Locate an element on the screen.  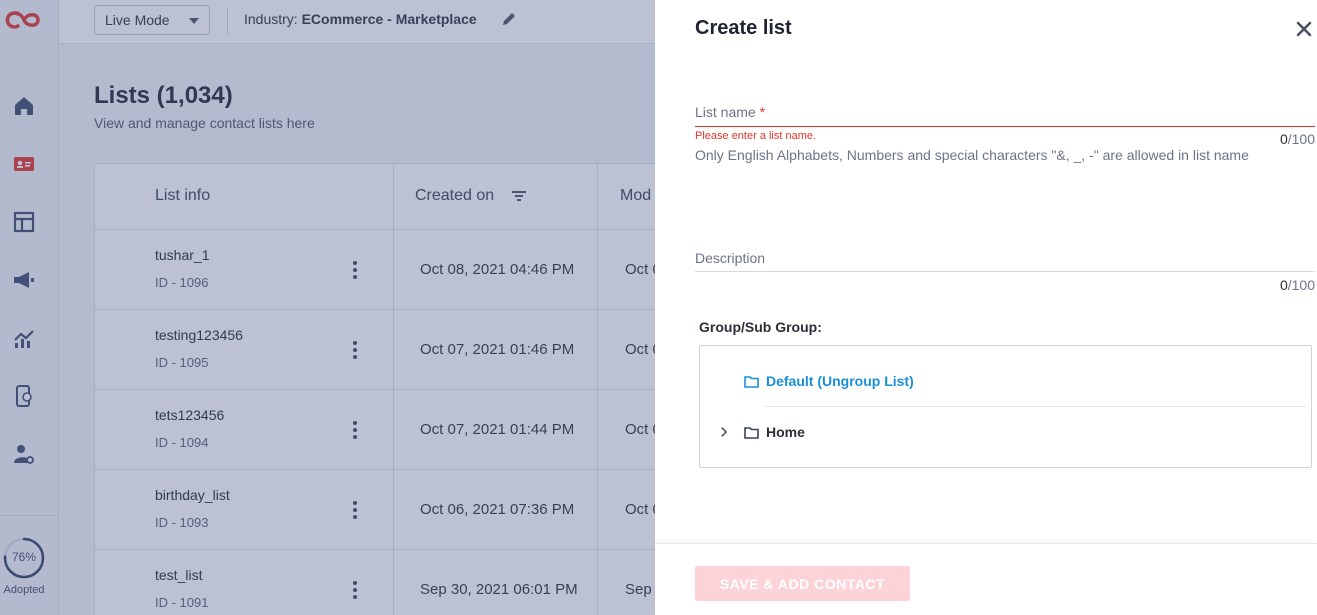
group-tree: Default (Ungroup List) Home is located at coordinates (1005, 406).